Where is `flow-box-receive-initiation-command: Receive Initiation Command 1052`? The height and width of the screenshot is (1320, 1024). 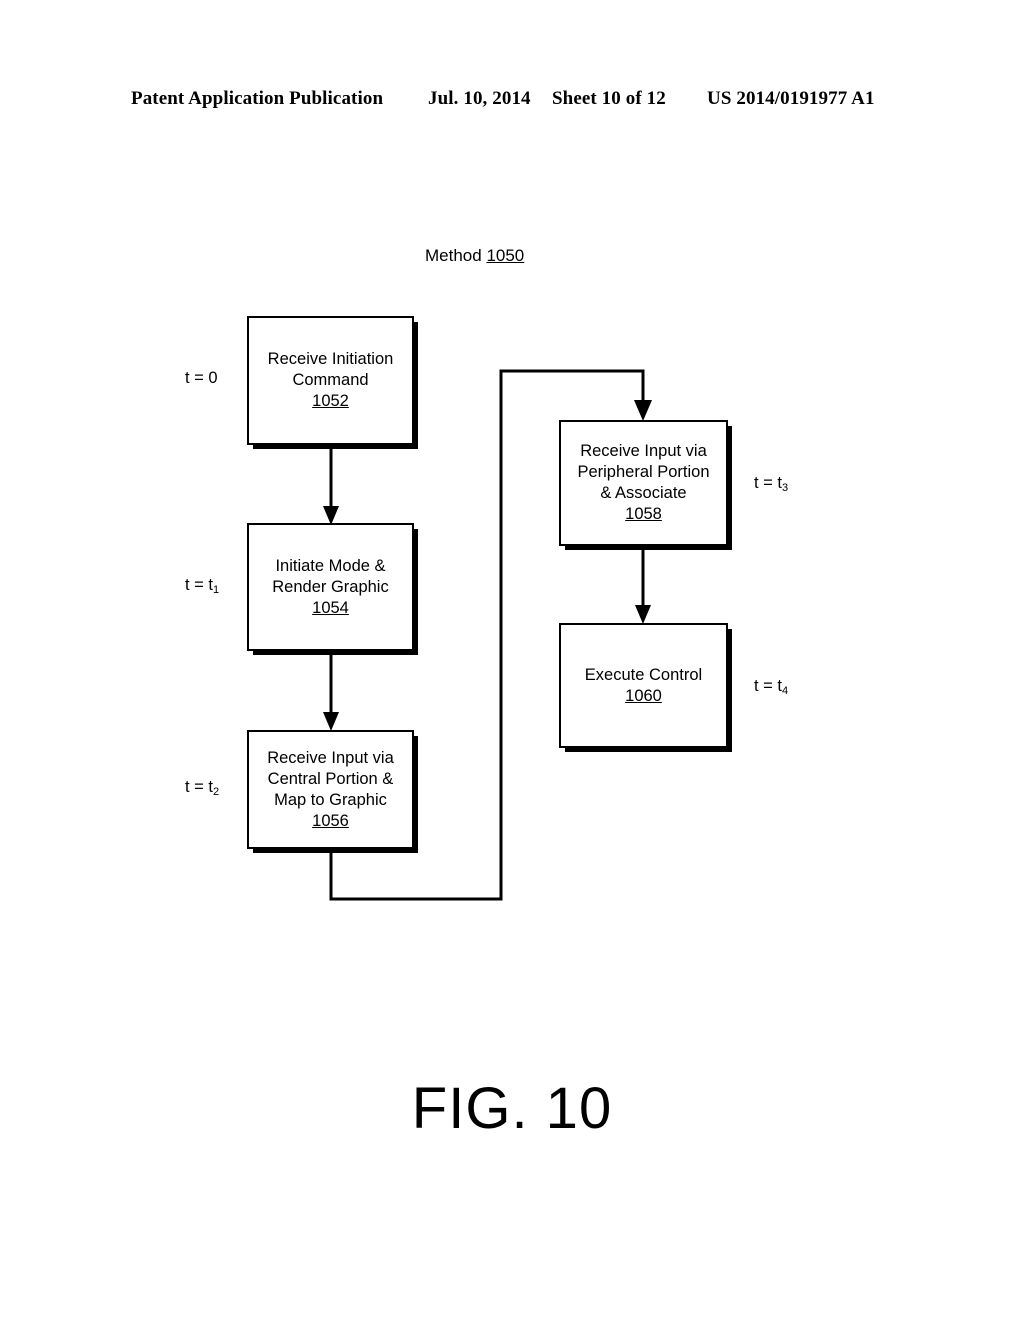
flow-box-receive-initiation-command: Receive Initiation Command 1052 is located at coordinates (330, 380).